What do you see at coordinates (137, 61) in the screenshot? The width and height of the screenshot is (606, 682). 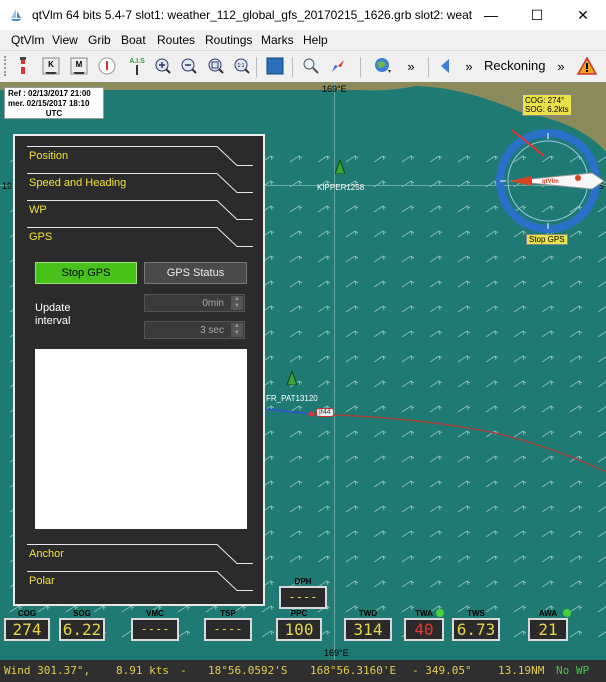 I see `ais-label: A.I.S` at bounding box center [137, 61].